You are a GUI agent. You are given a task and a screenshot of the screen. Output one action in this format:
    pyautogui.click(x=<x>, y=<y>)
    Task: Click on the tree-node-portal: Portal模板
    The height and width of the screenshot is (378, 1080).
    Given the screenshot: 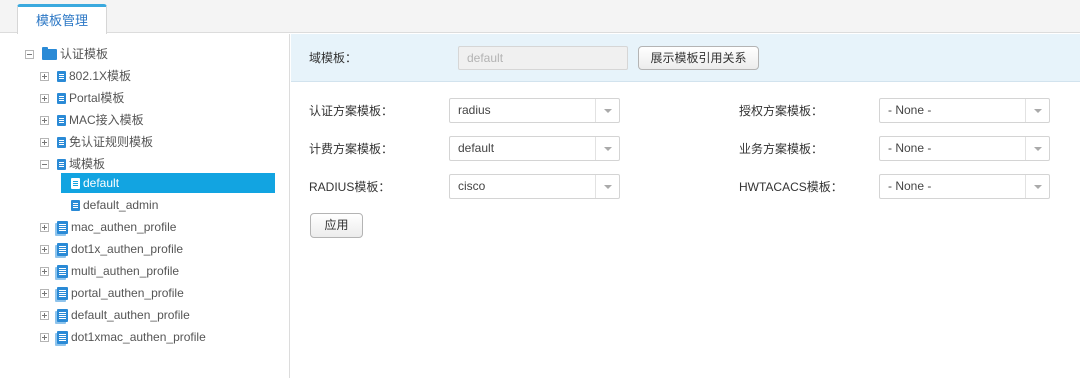 What is the action you would take?
    pyautogui.click(x=82, y=98)
    